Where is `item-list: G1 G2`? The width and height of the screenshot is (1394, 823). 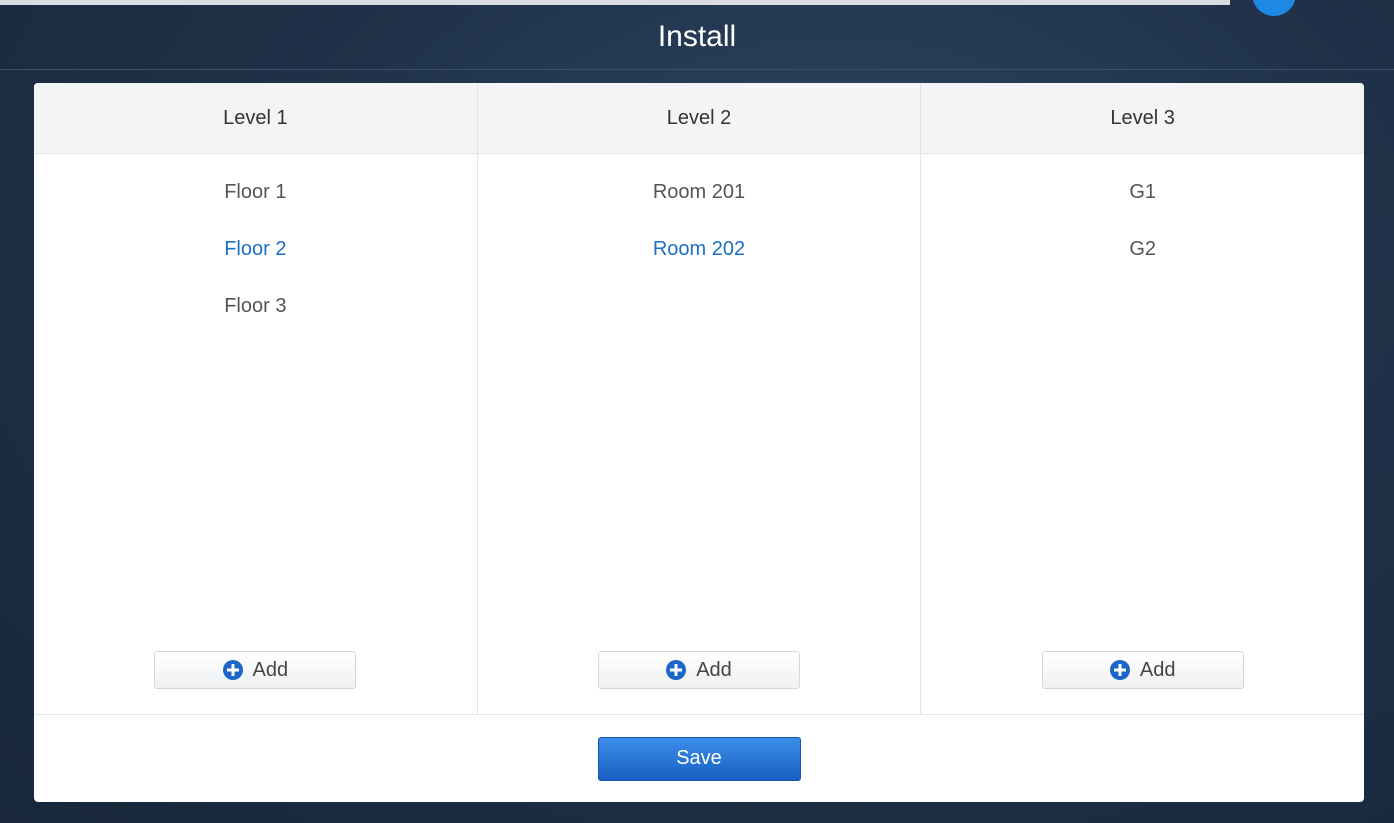 item-list: G1 G2 is located at coordinates (1142, 224).